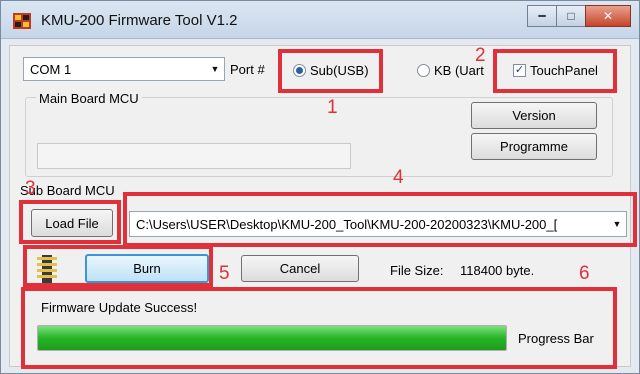 The height and width of the screenshot is (374, 640). I want to click on minimize-icon: ━, so click(542, 16).